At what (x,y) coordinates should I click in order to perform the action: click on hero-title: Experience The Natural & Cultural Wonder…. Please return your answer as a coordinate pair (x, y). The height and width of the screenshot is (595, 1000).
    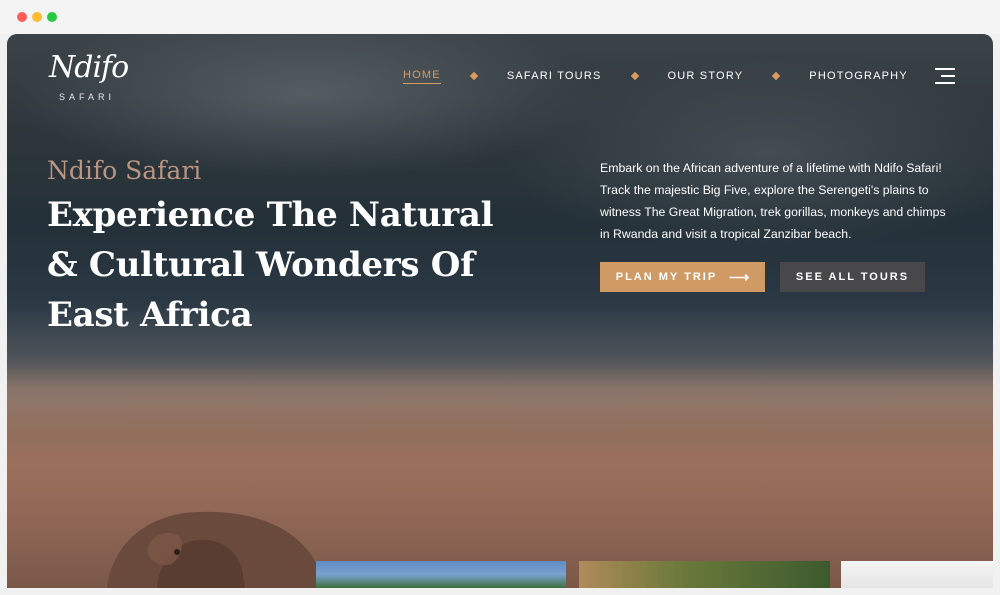
    Looking at the image, I should click on (270, 265).